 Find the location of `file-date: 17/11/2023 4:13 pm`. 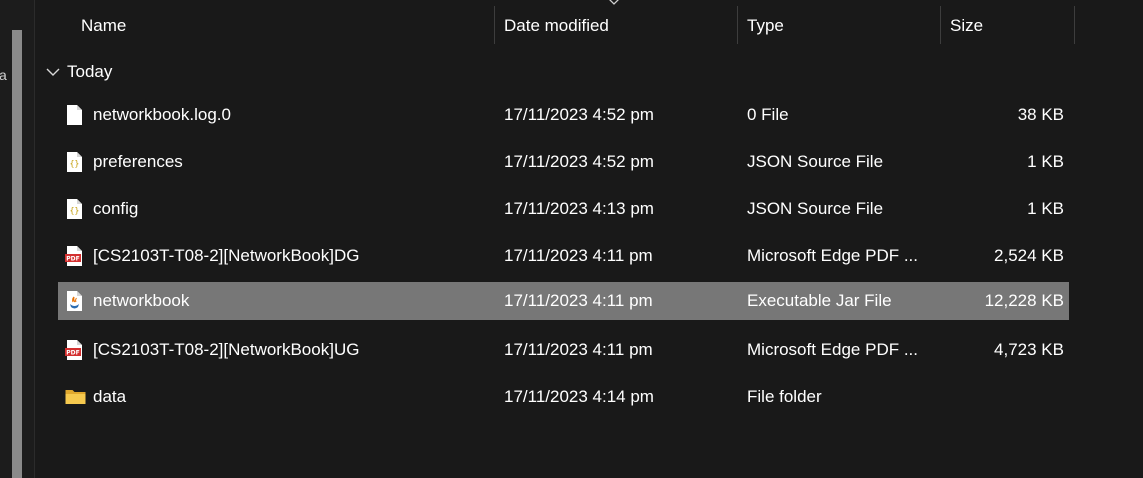

file-date: 17/11/2023 4:13 pm is located at coordinates (579, 208).